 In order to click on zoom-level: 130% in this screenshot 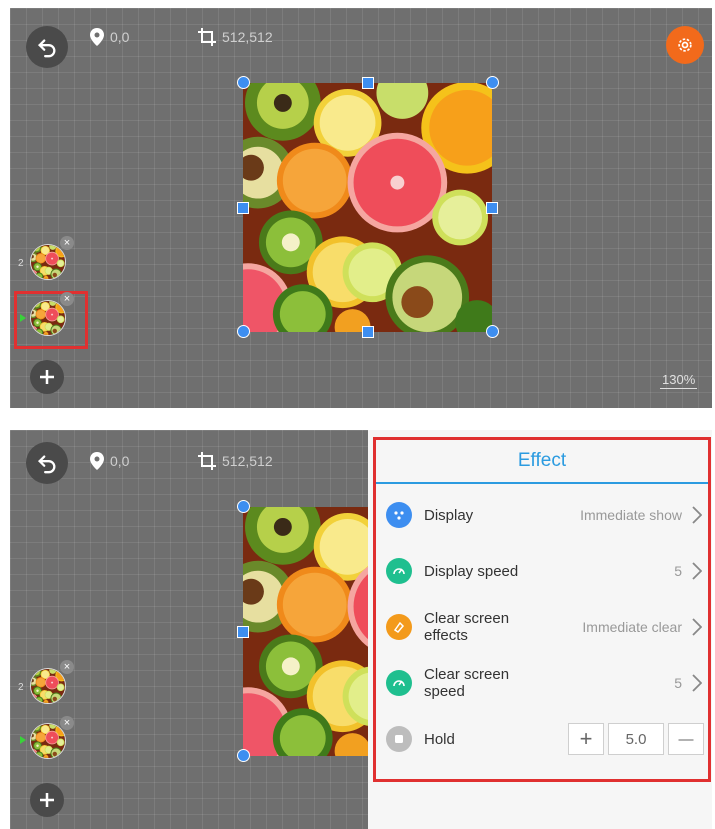, I will do `click(679, 380)`.